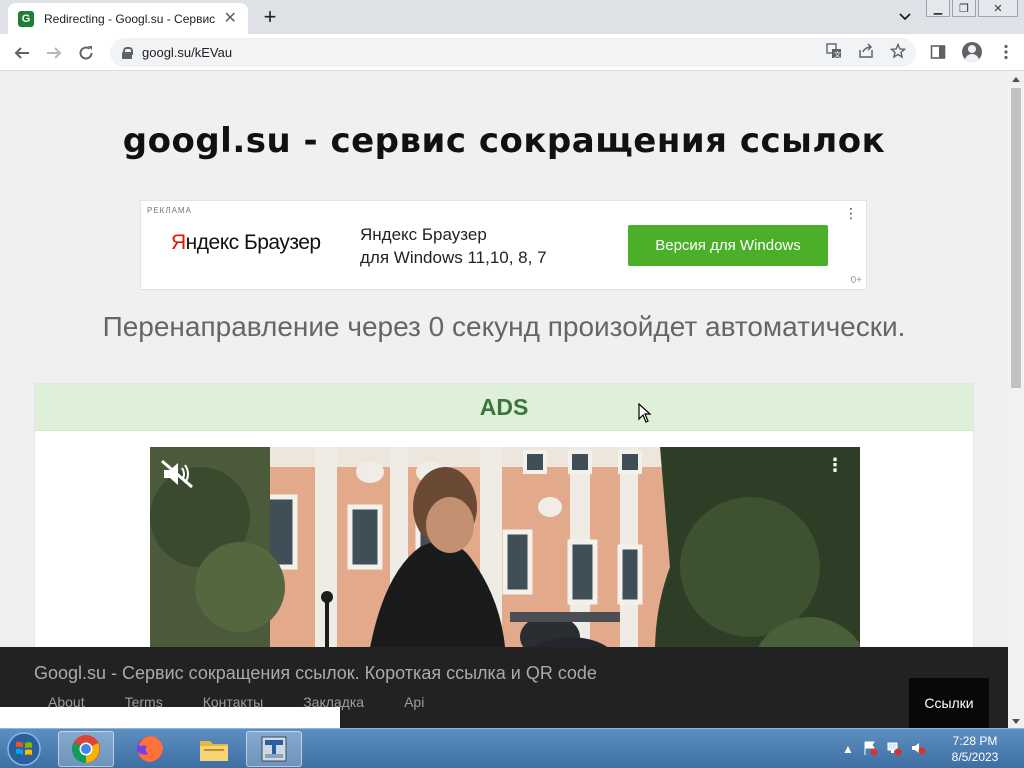 The image size is (1024, 768). Describe the element at coordinates (856, 280) in the screenshot. I see `ad-age-rating: 0+` at that location.